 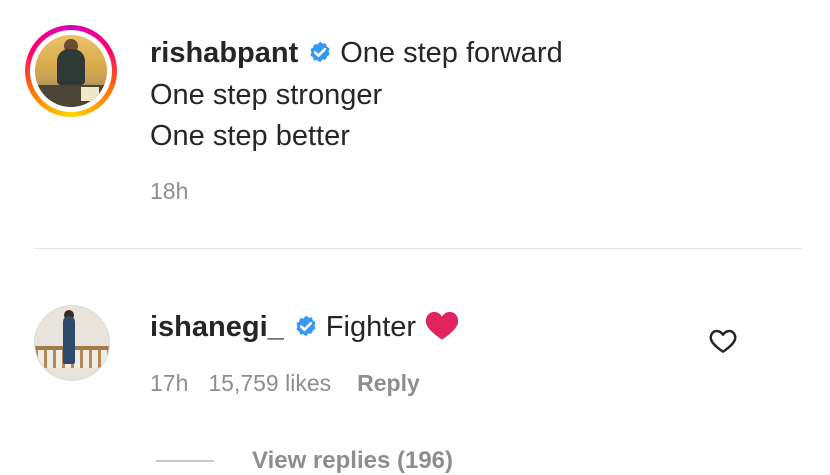 I want to click on caption-line-1: One step forward, so click(x=451, y=53).